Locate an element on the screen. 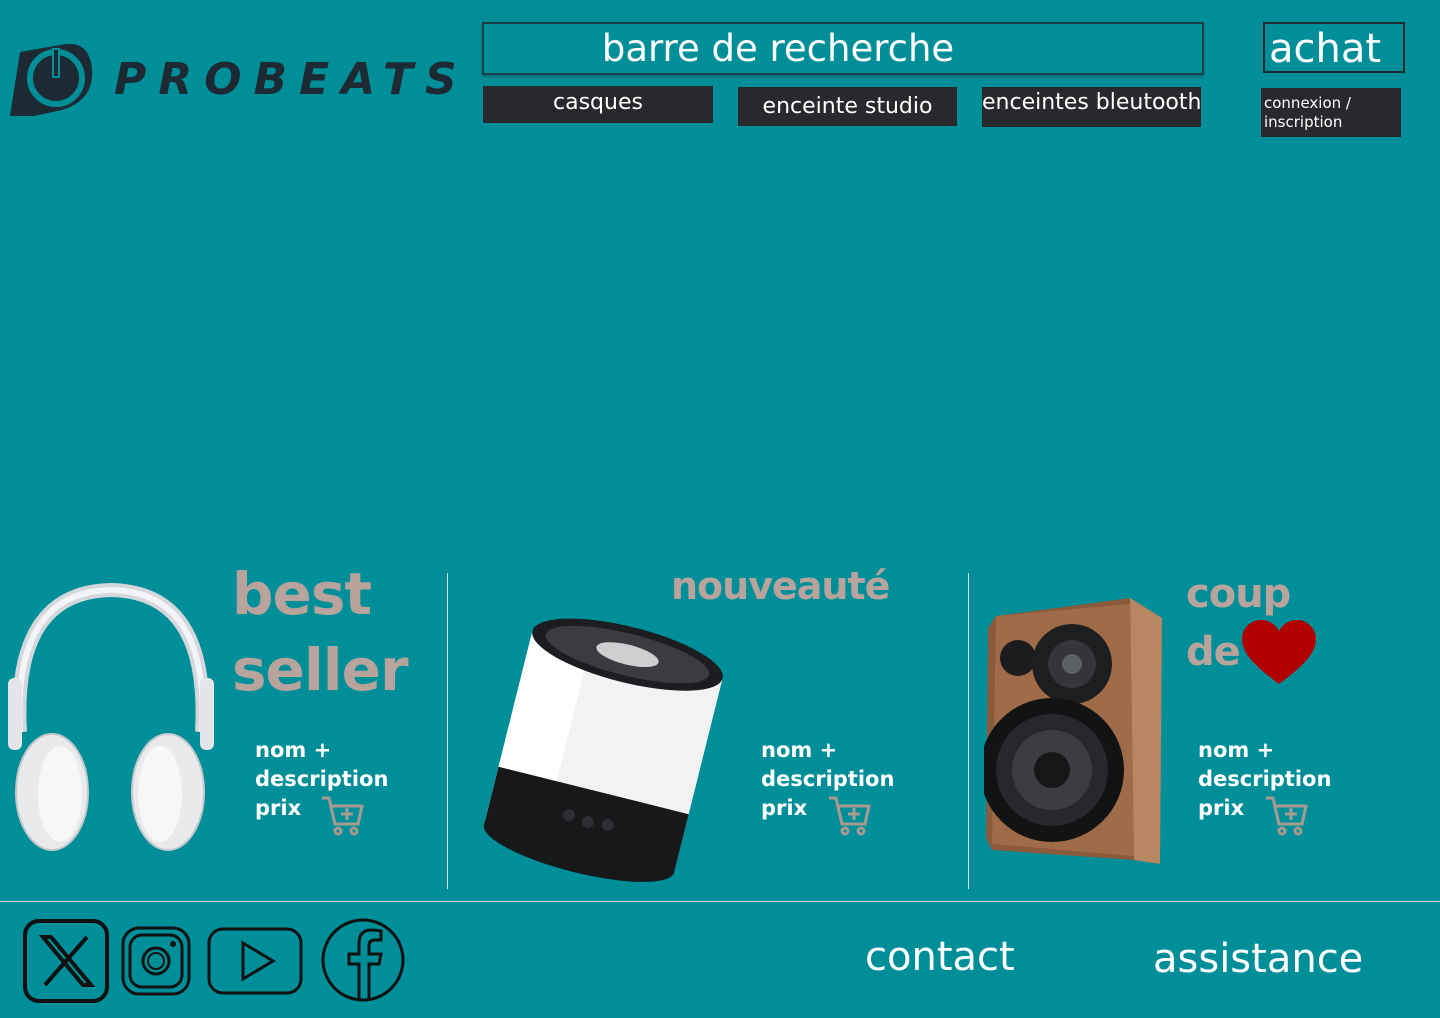  nav-enceintes-bluetooth-button: enceintes bleutooth is located at coordinates (1091, 107).